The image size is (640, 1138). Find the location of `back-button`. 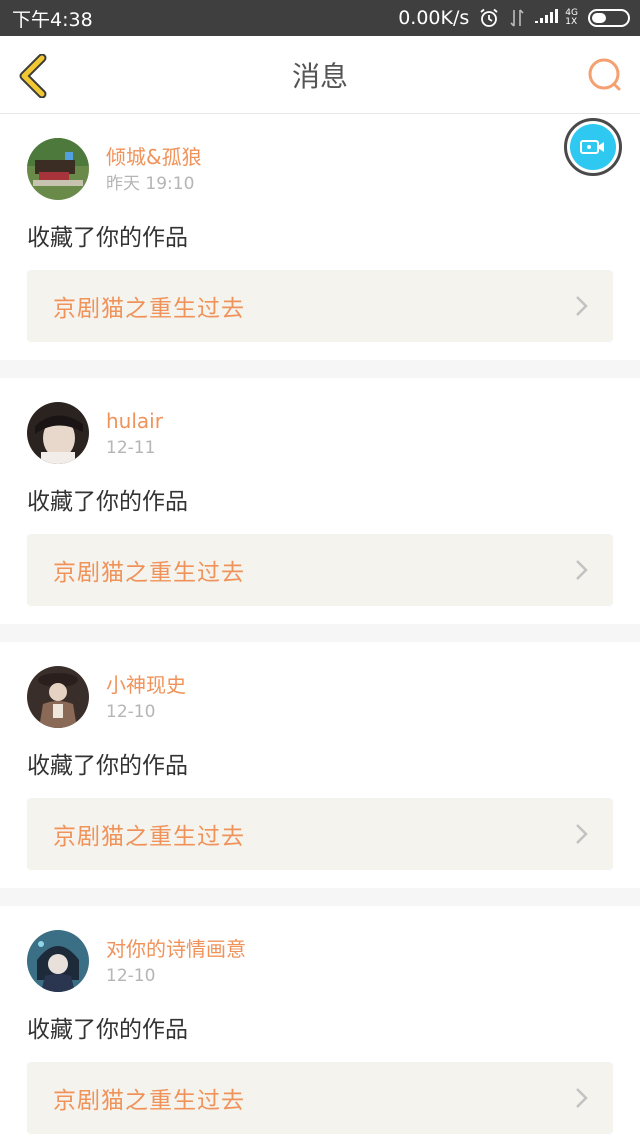

back-button is located at coordinates (34, 76).